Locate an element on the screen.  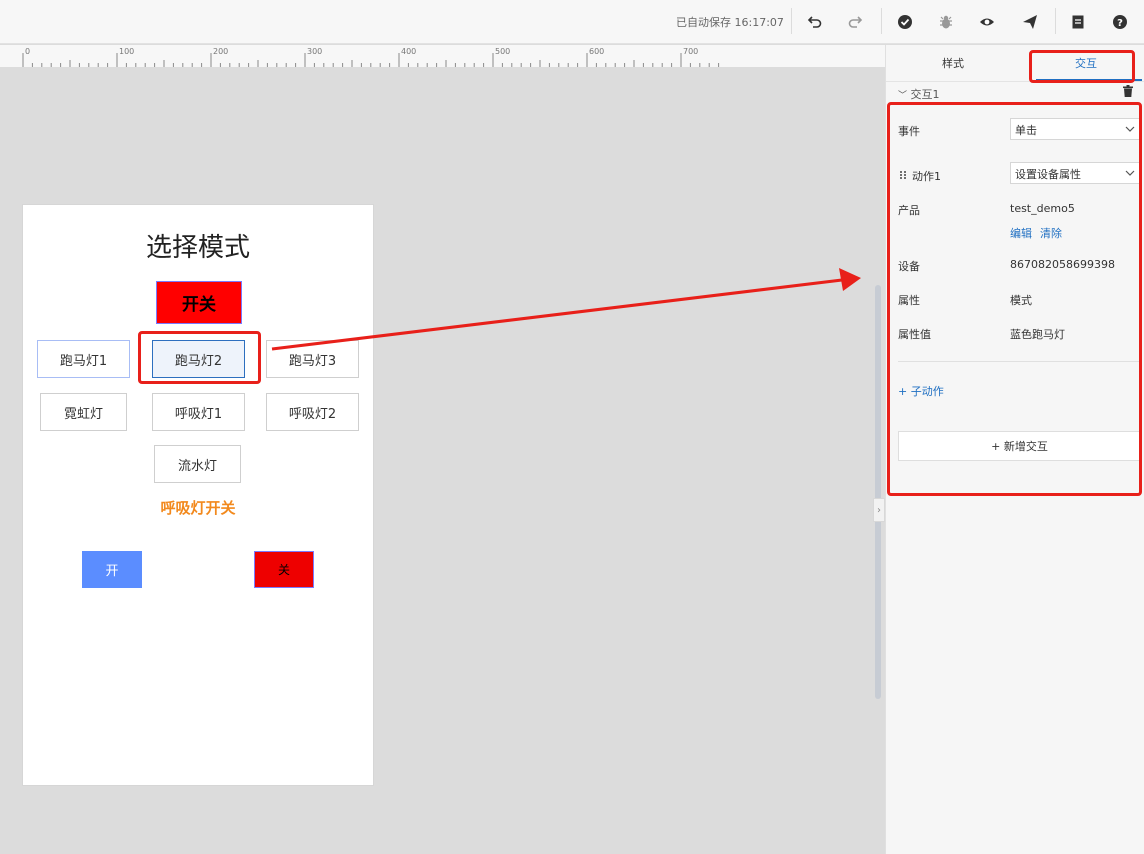
tabs-divider is located at coordinates (1015, 81).